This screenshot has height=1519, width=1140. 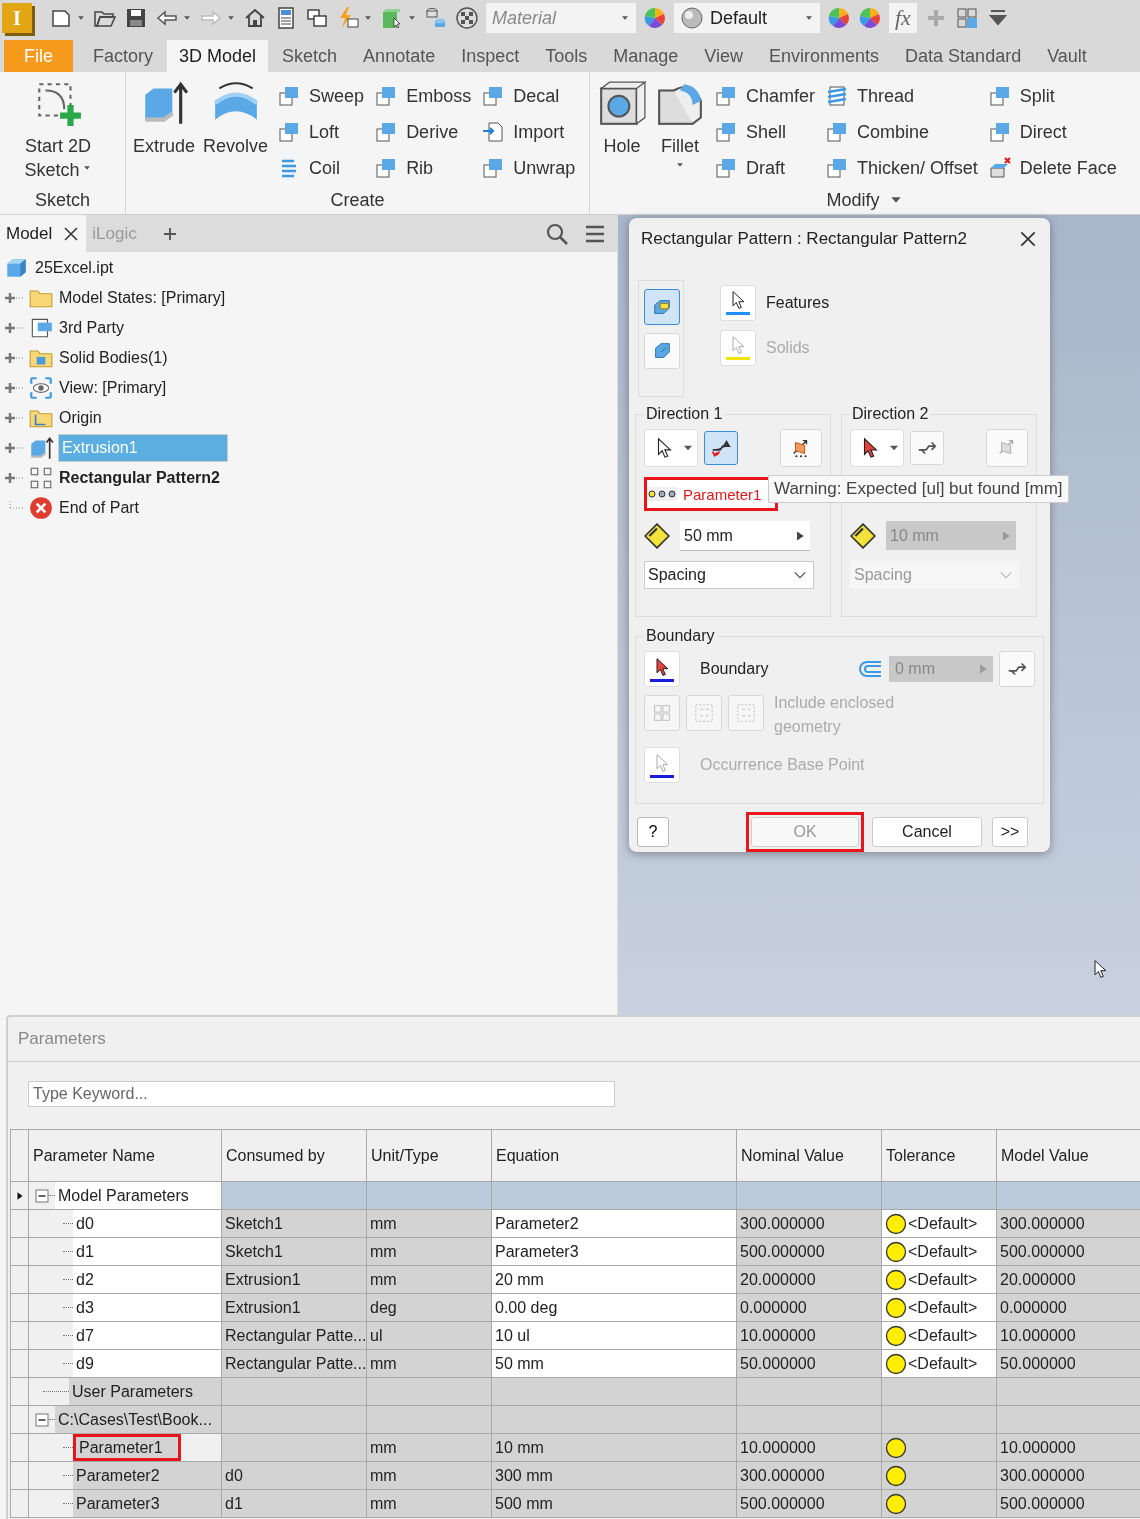 What do you see at coordinates (41, 448) in the screenshot?
I see `extrude-icon` at bounding box center [41, 448].